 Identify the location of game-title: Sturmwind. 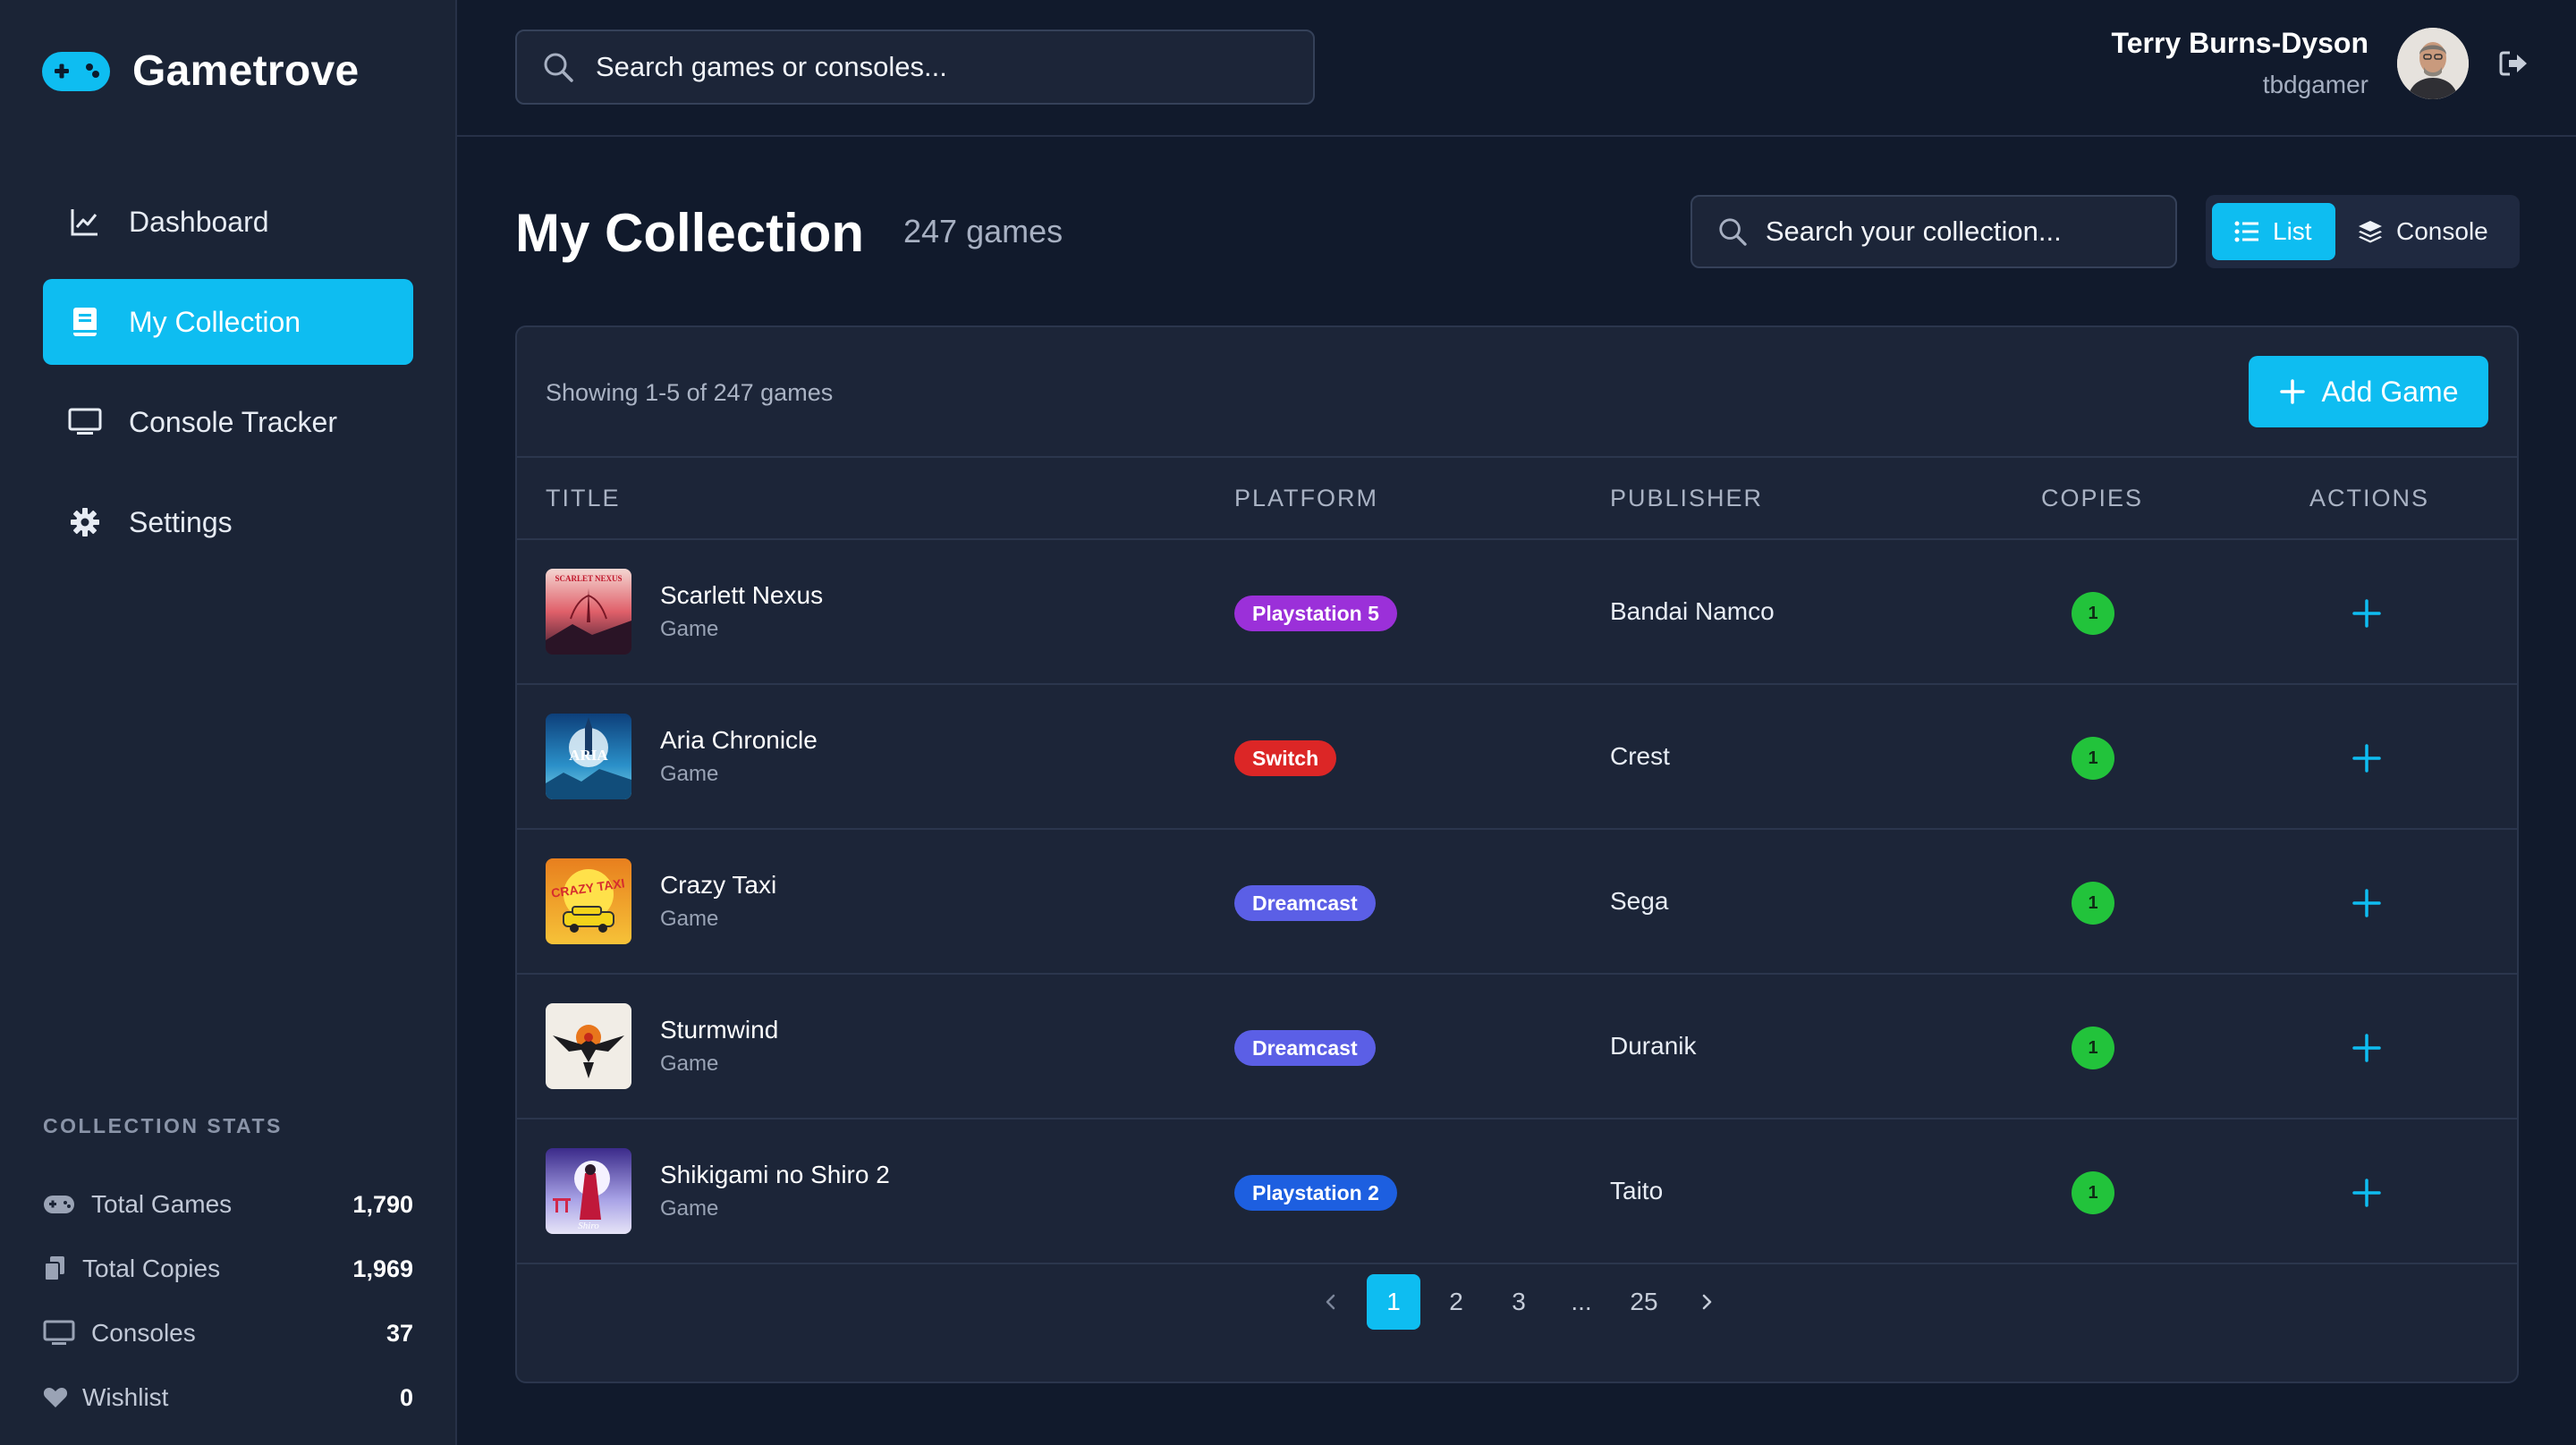
(719, 1030).